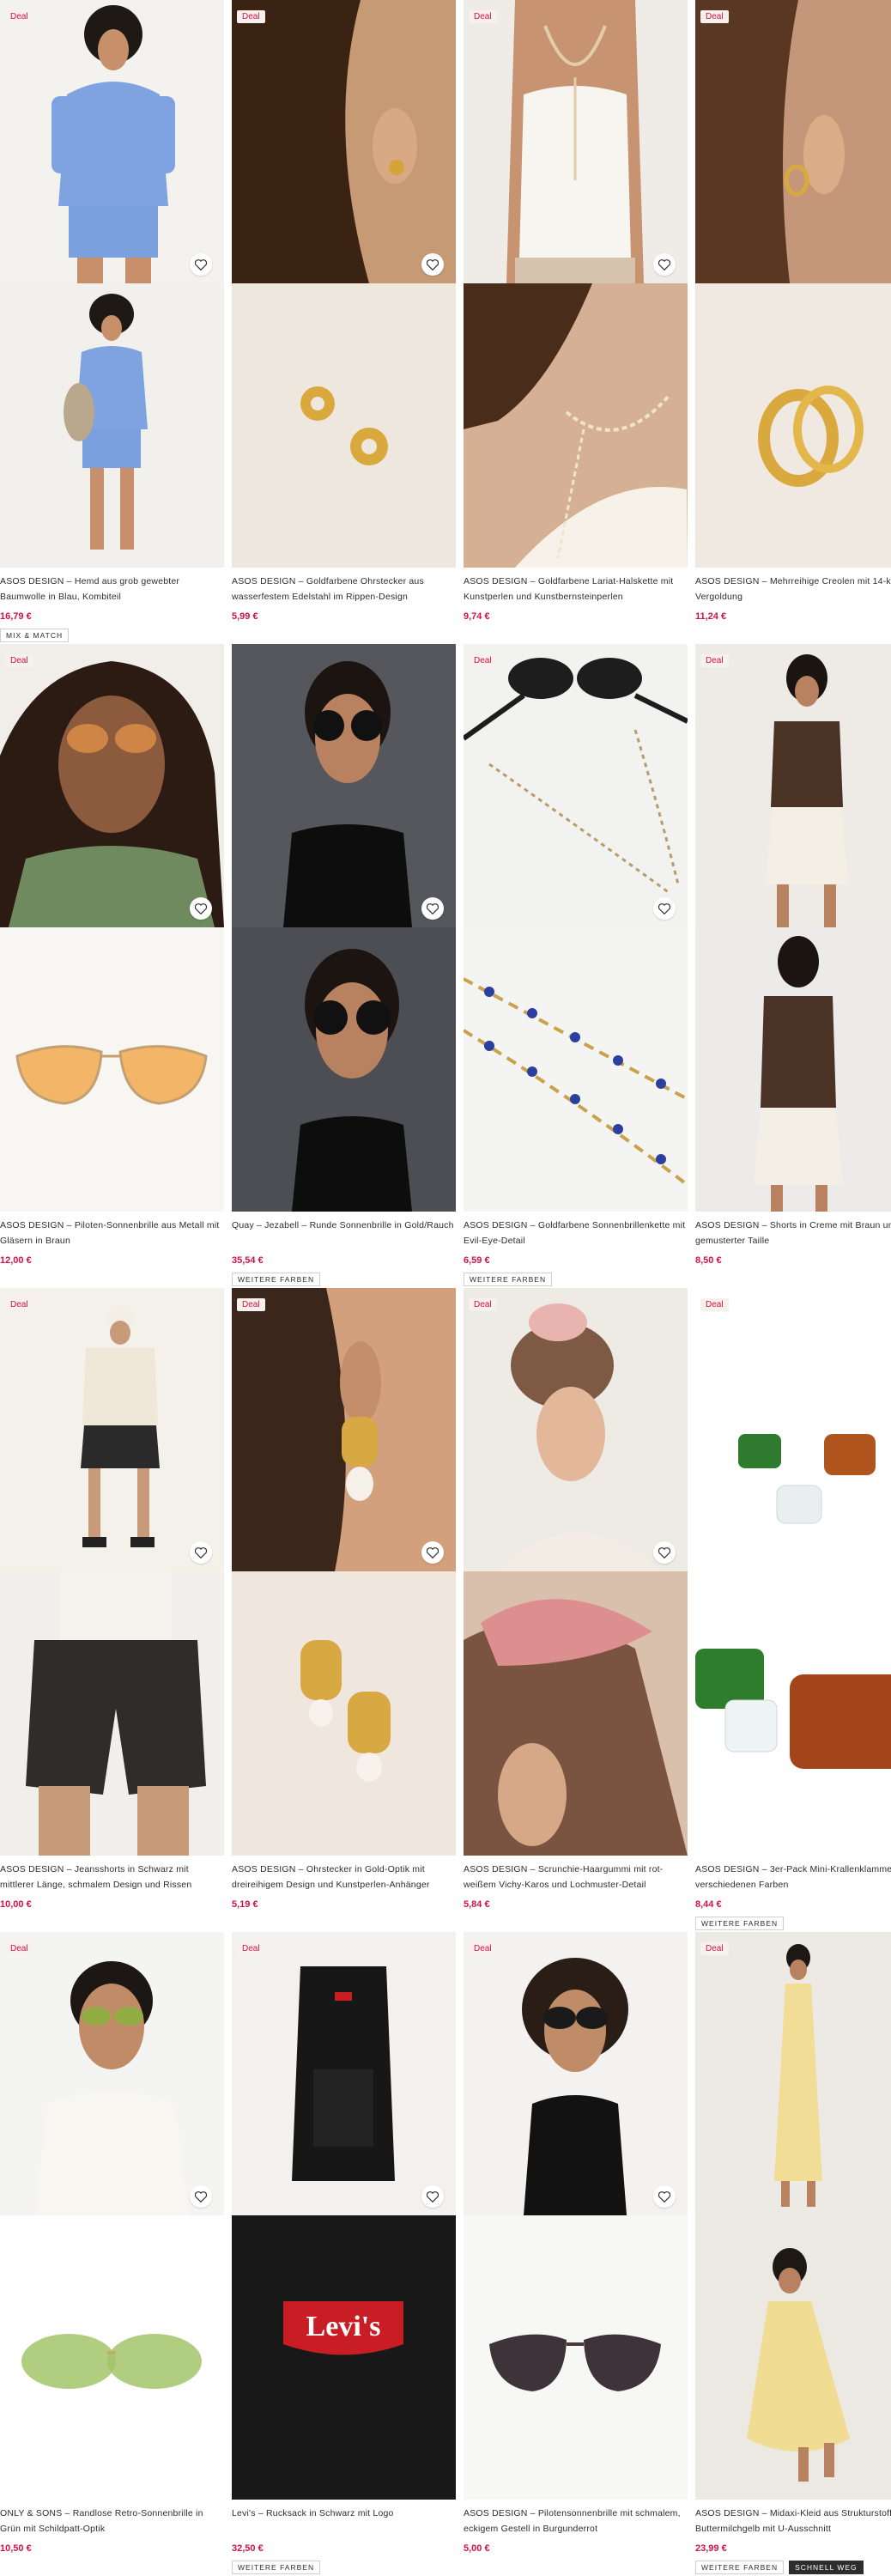  Describe the element at coordinates (344, 786) in the screenshot. I see `product-image` at that location.